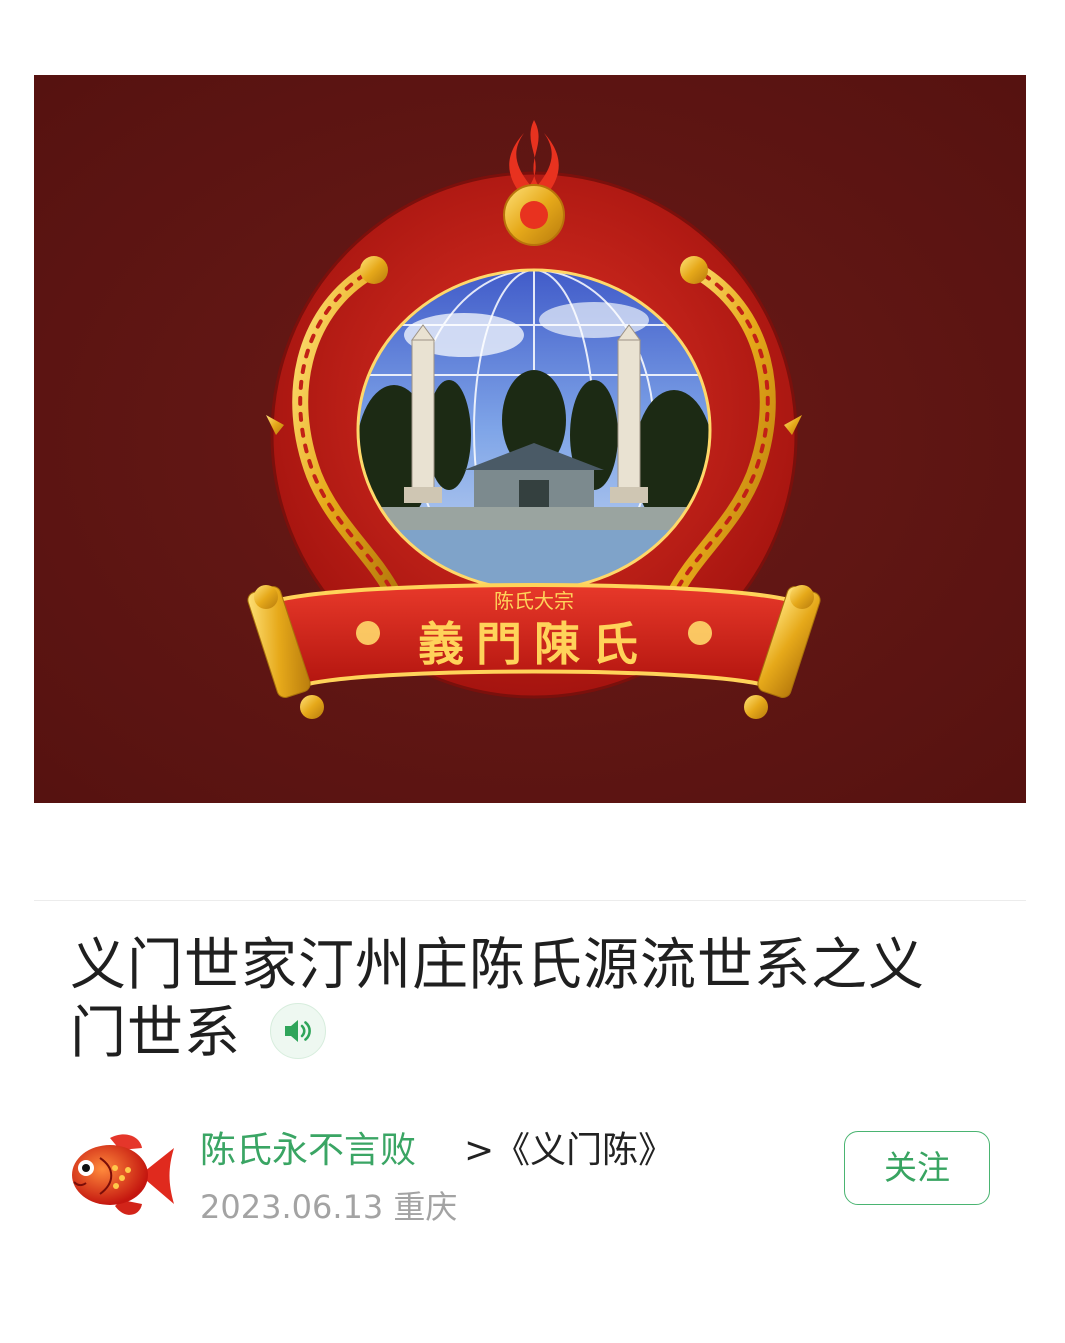 This screenshot has width=1065, height=1343. I want to click on goldfish-icon, so click(123, 1174).